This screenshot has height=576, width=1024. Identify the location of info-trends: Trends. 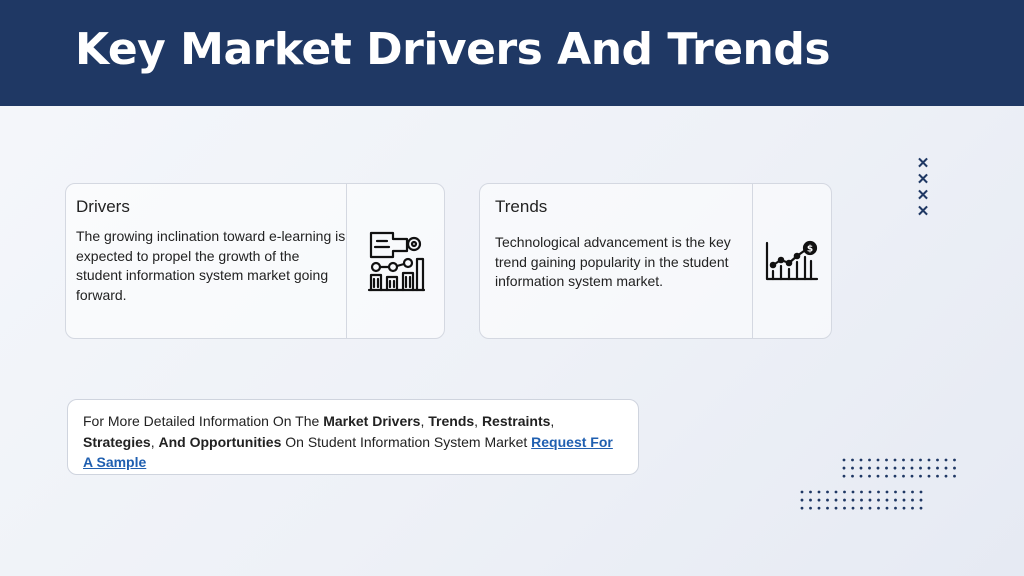
(451, 421).